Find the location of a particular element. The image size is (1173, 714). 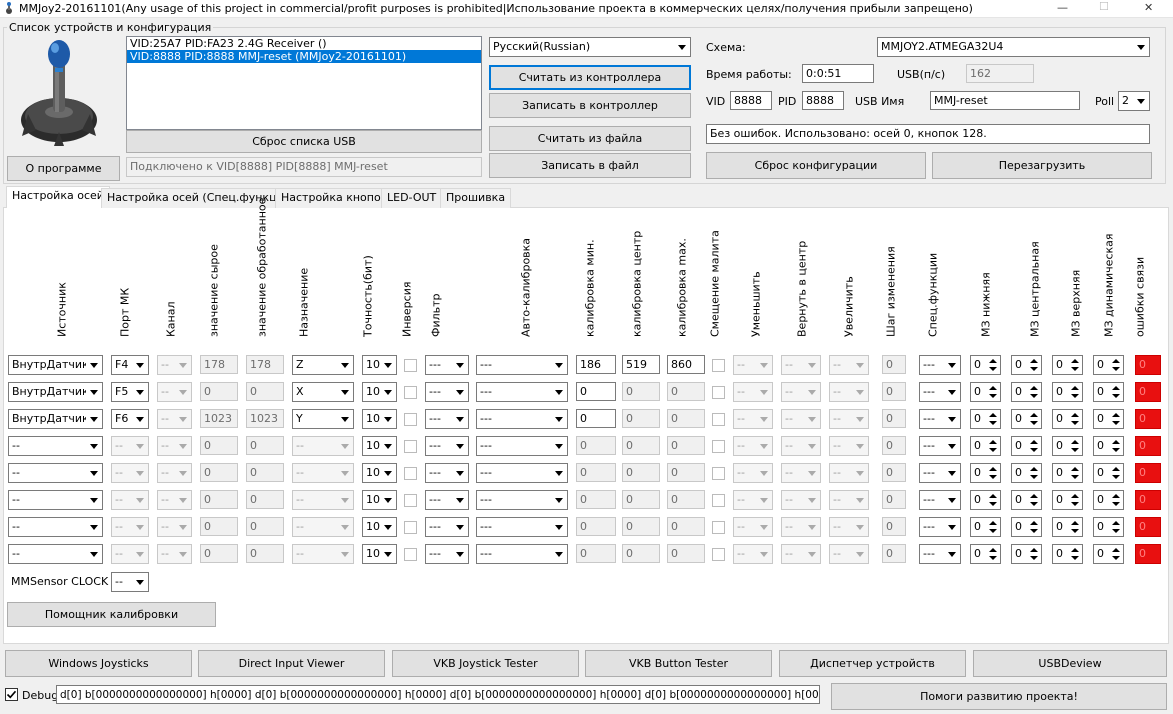

windows-joysticks-button: Windows Joysticks is located at coordinates (98, 663).